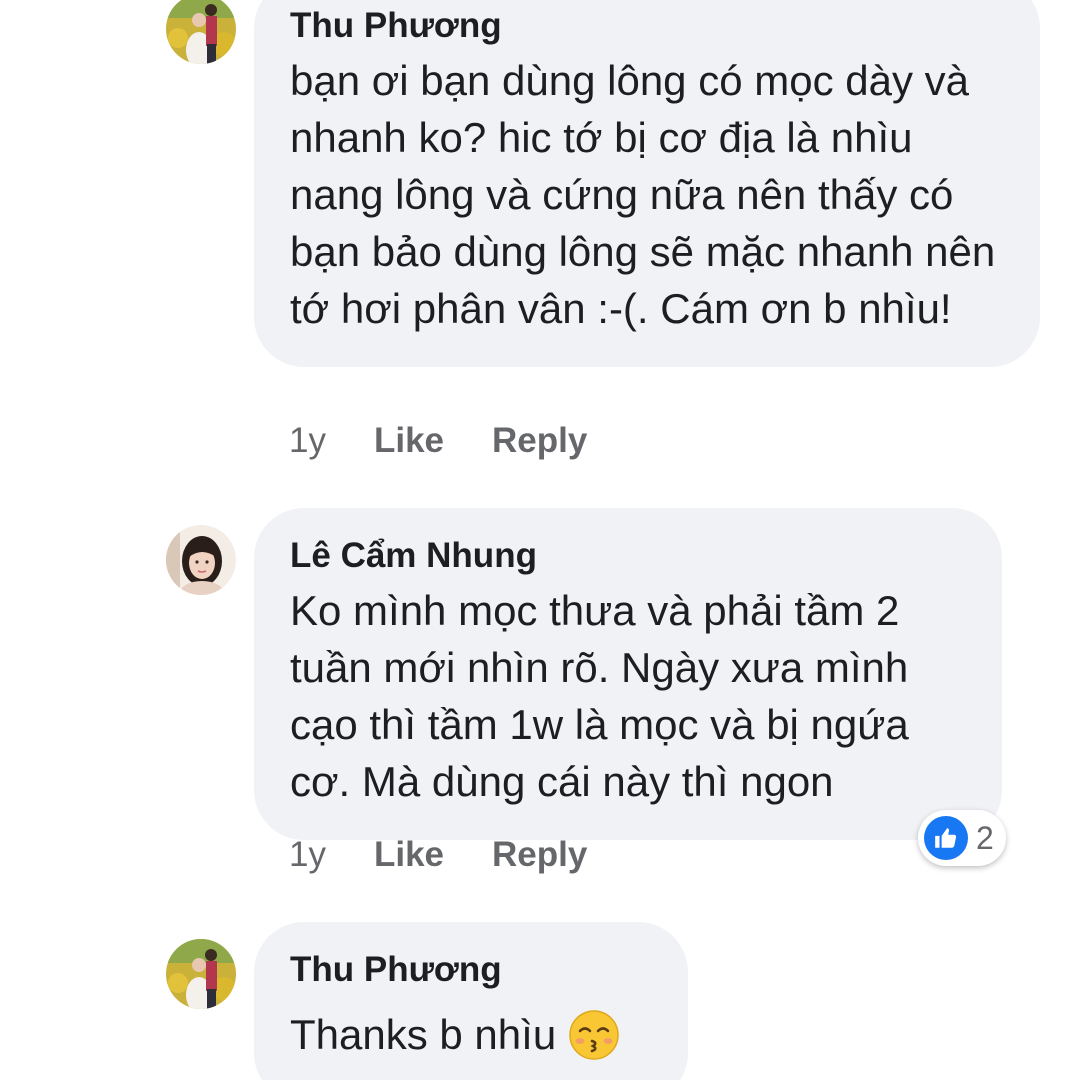  Describe the element at coordinates (946, 838) in the screenshot. I see `thumbs-up-icon` at that location.